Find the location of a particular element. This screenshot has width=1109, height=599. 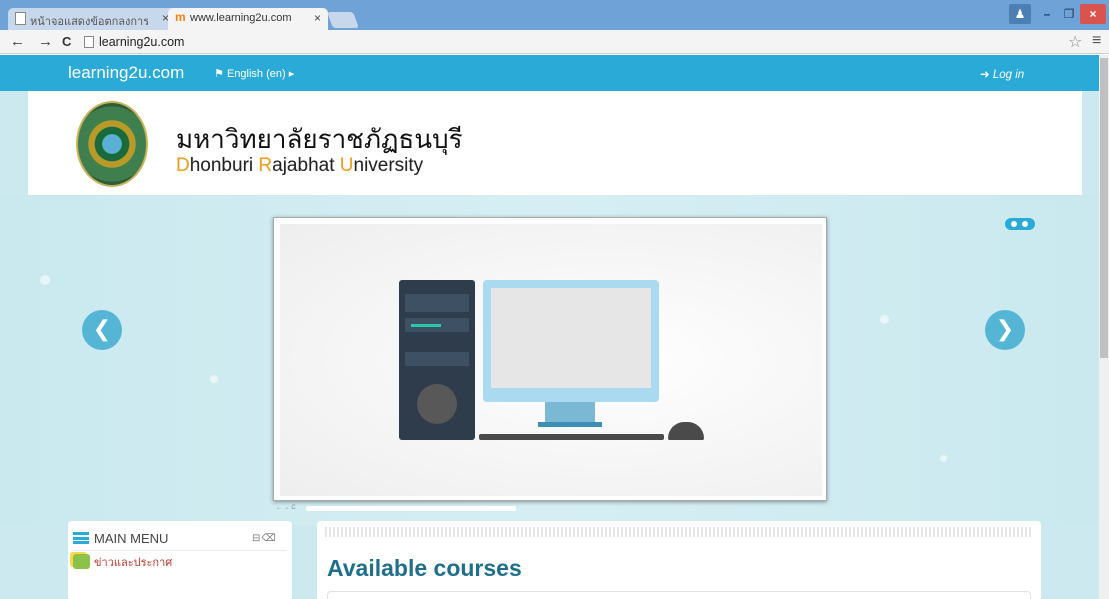

initial-d: D is located at coordinates (183, 165).